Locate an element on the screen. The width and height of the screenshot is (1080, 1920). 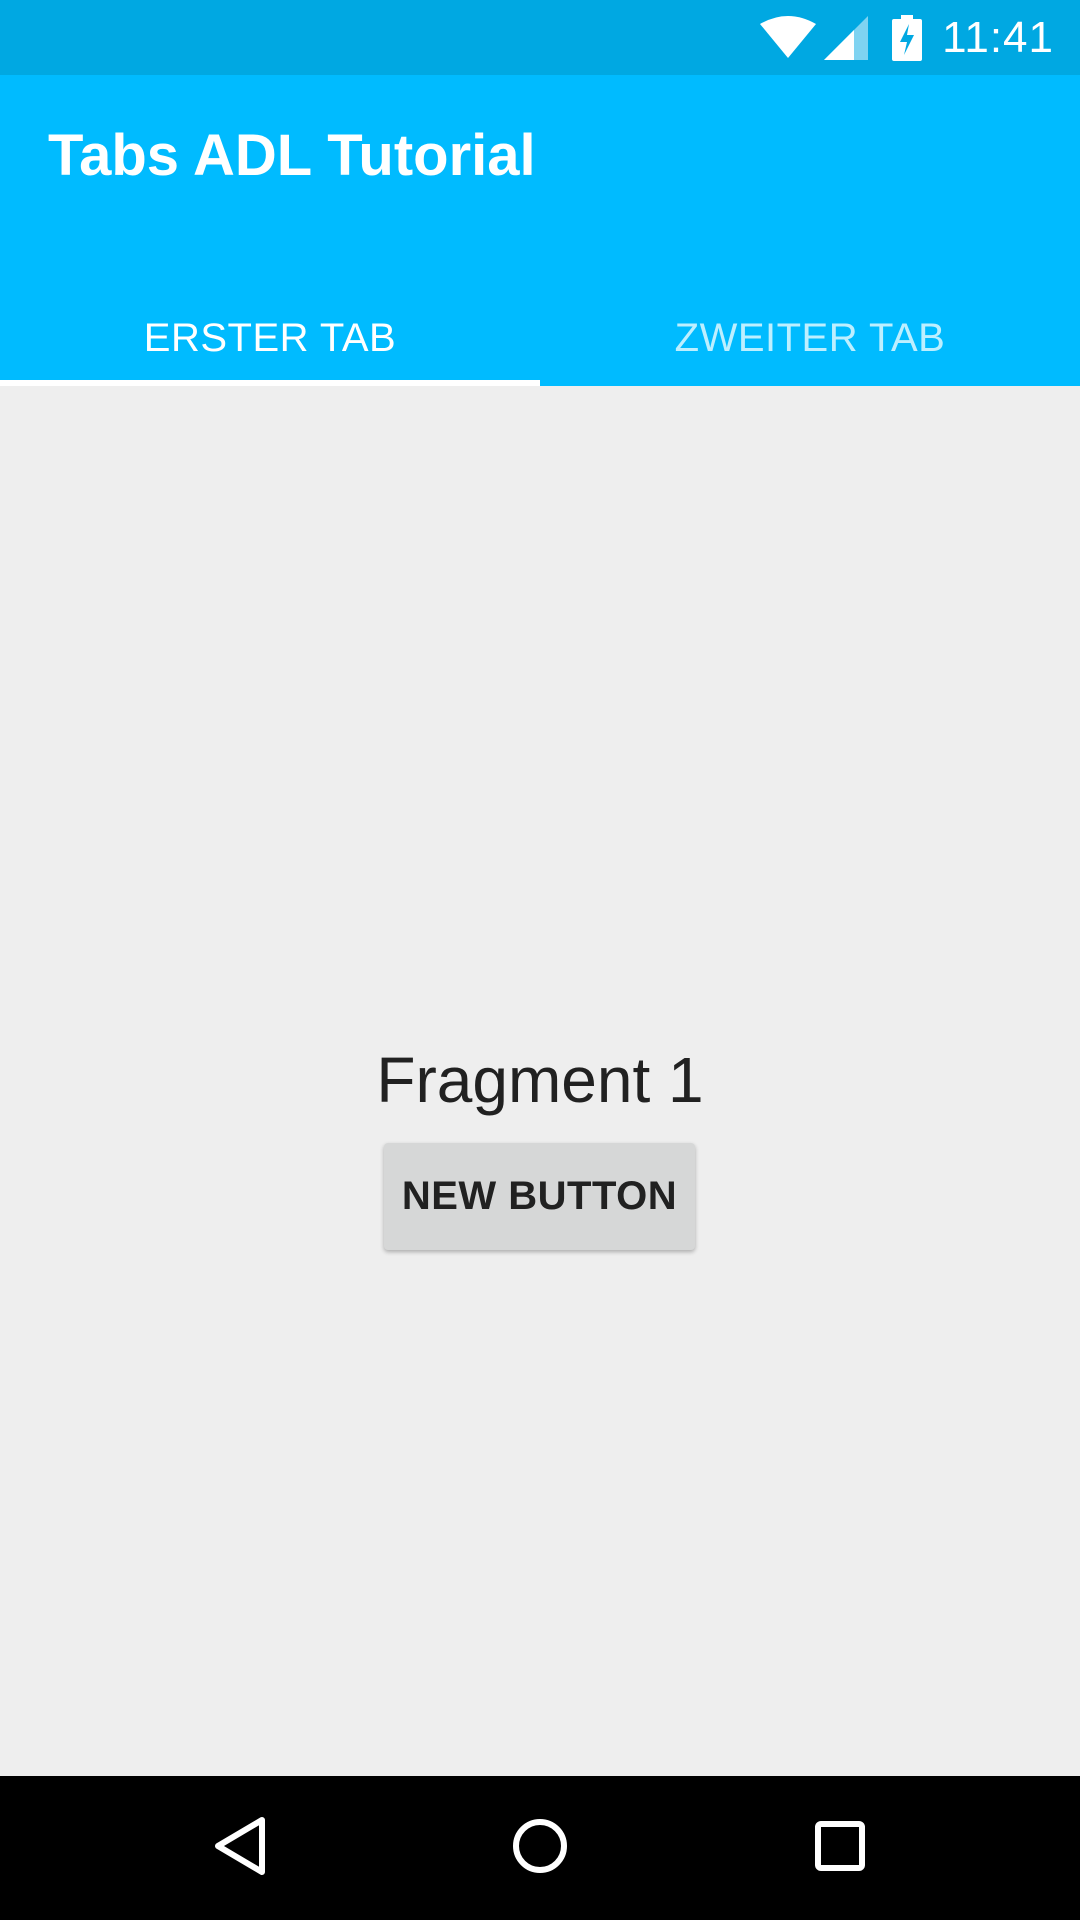
tab-zweiter-label: ZWEITER TAB is located at coordinates (810, 338).